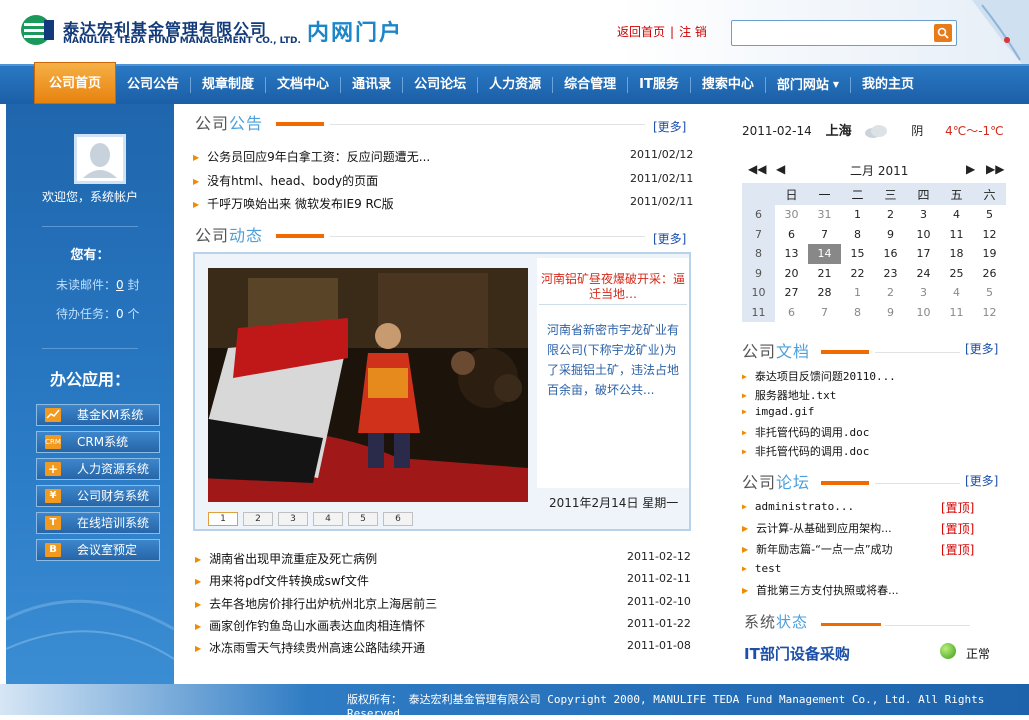 This screenshot has height=720, width=1029. I want to click on calendar-day: 13, so click(791, 254).